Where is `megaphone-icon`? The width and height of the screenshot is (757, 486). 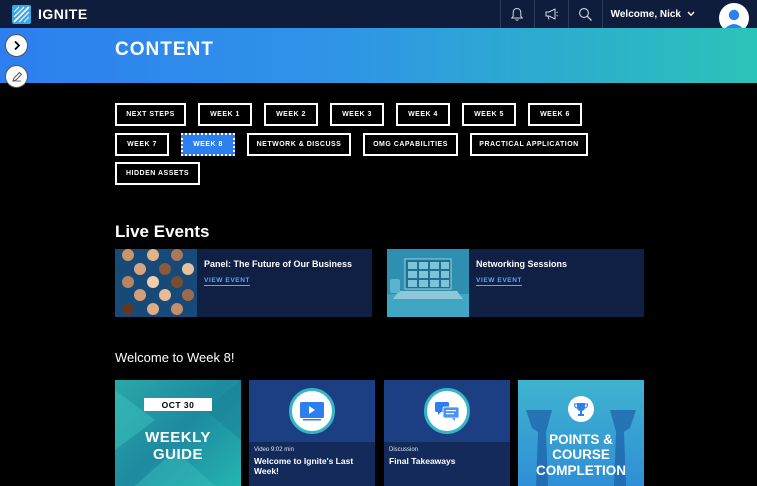 megaphone-icon is located at coordinates (551, 14).